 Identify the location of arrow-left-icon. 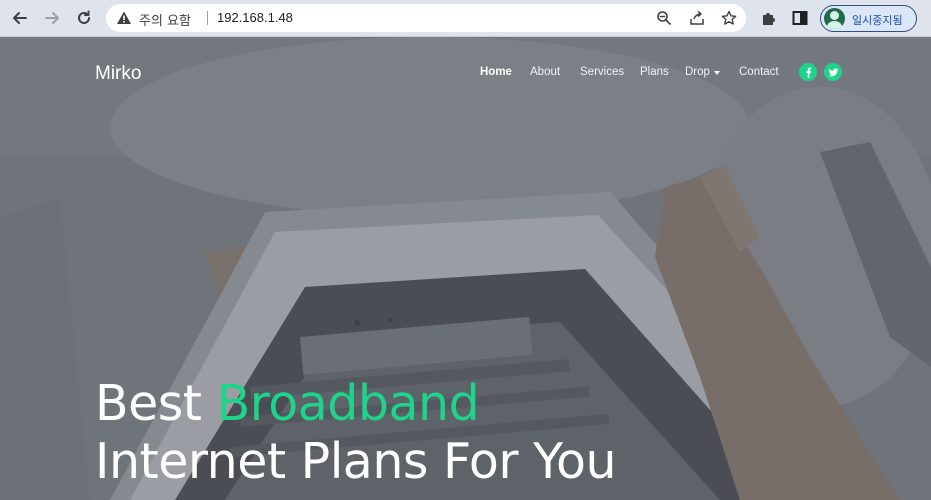
(20, 18).